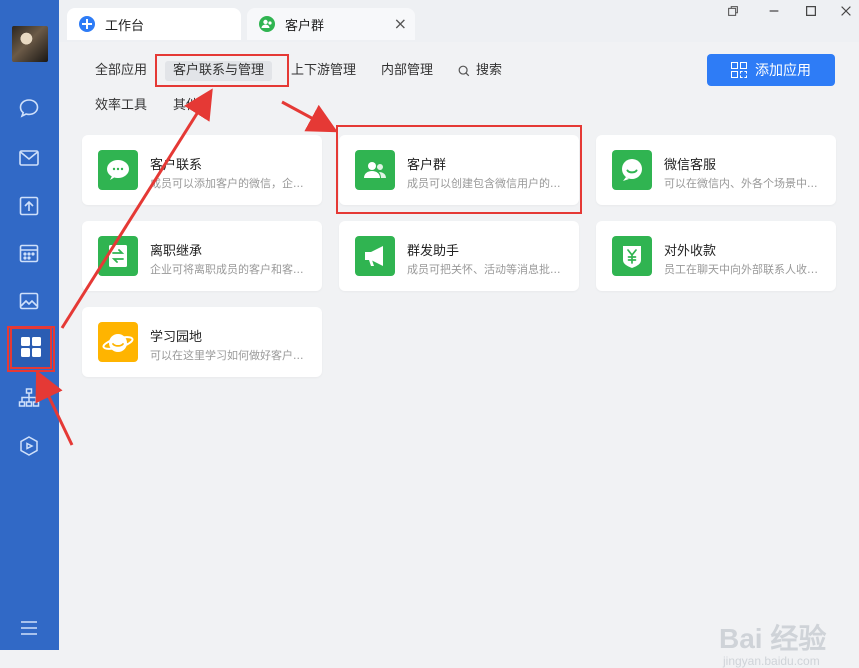 The height and width of the screenshot is (668, 859). I want to click on category-search: 搜索, so click(479, 71).